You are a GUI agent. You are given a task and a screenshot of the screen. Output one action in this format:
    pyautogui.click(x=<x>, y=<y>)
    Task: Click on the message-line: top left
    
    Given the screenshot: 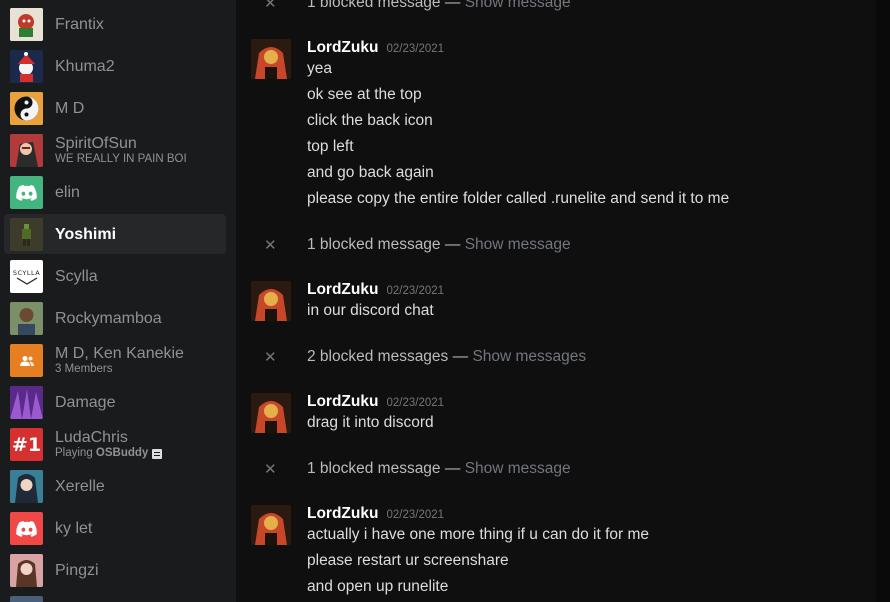 What is the action you would take?
    pyautogui.click(x=330, y=146)
    